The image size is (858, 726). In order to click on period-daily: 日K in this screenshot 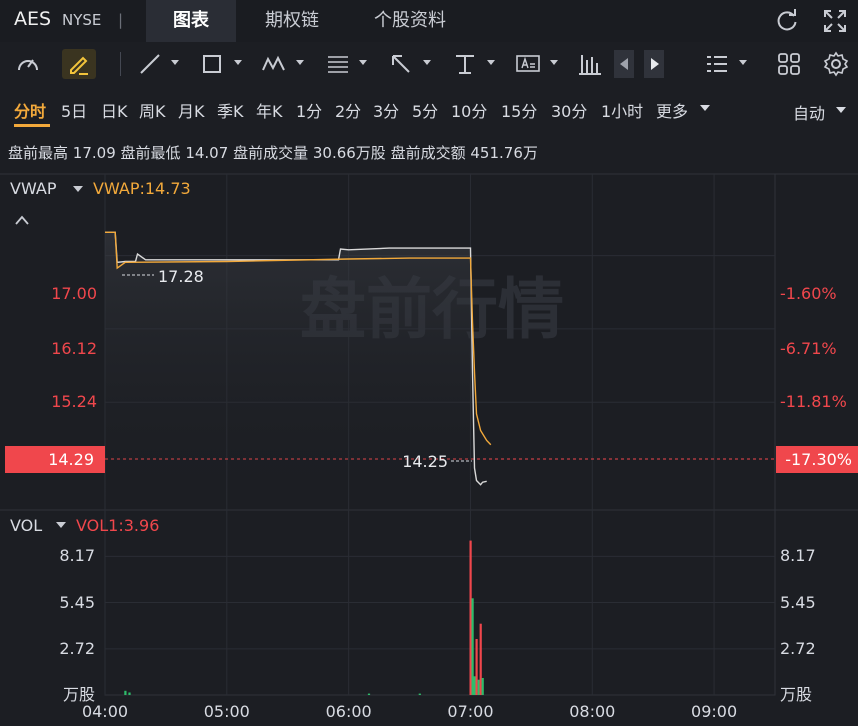, I will do `click(114, 110)`.